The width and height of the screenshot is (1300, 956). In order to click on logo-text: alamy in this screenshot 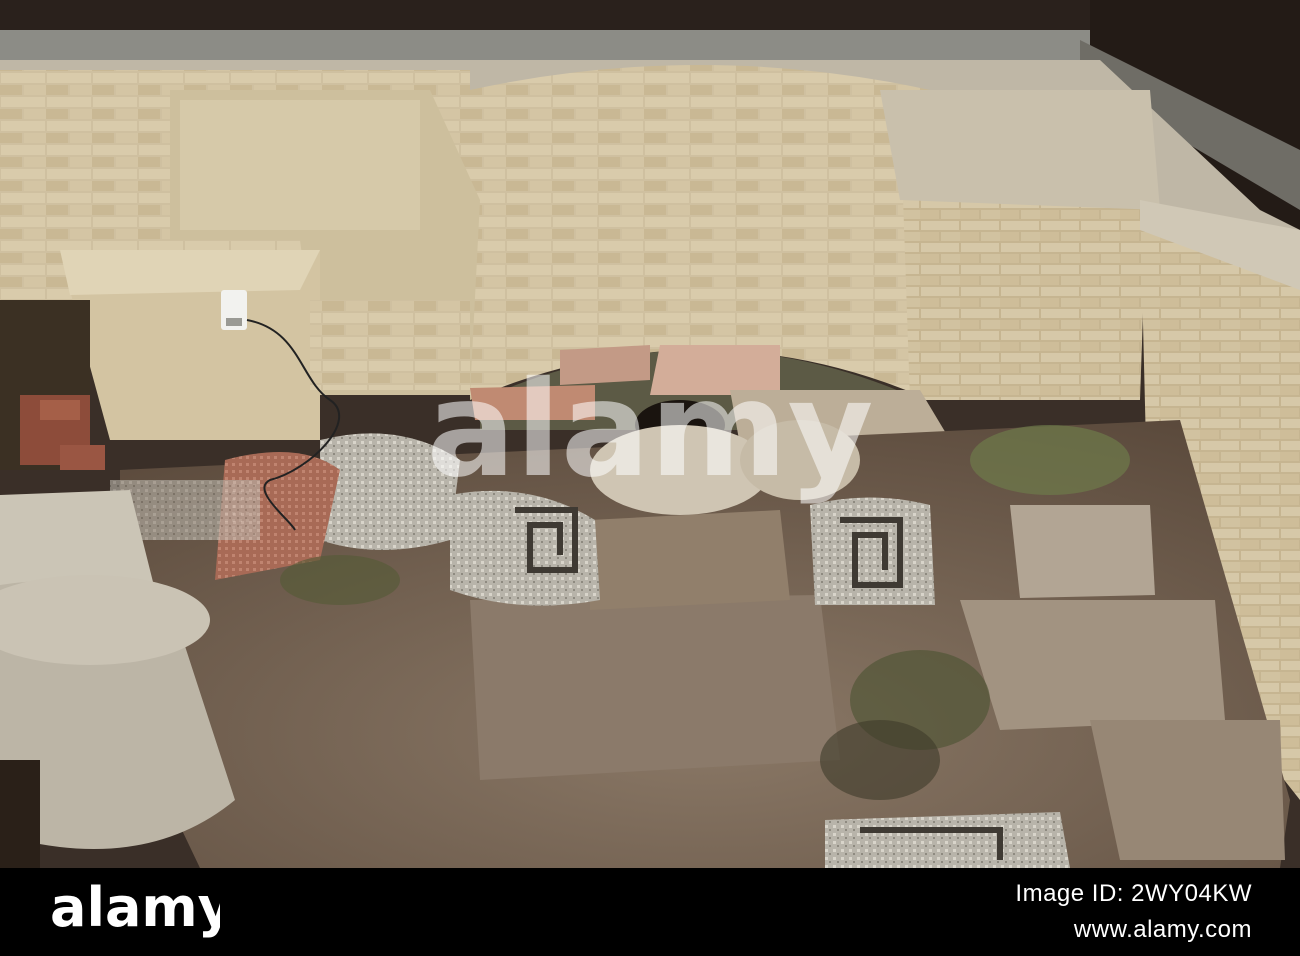, I will do `click(135, 908)`.